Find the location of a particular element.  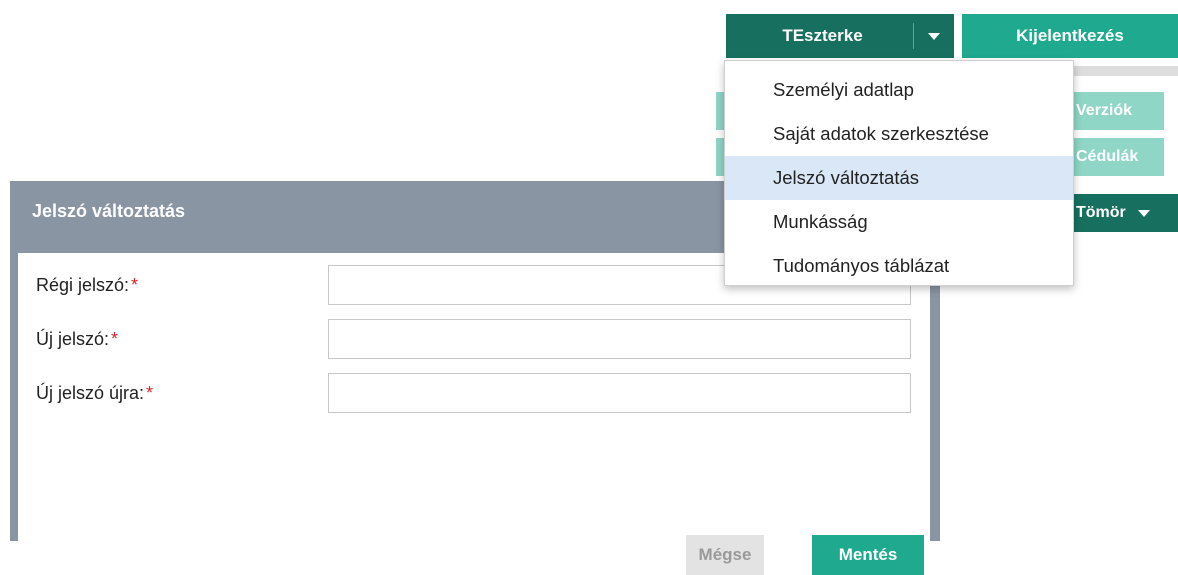

old-password-label-text: Régi jelszó: is located at coordinates (83, 285).